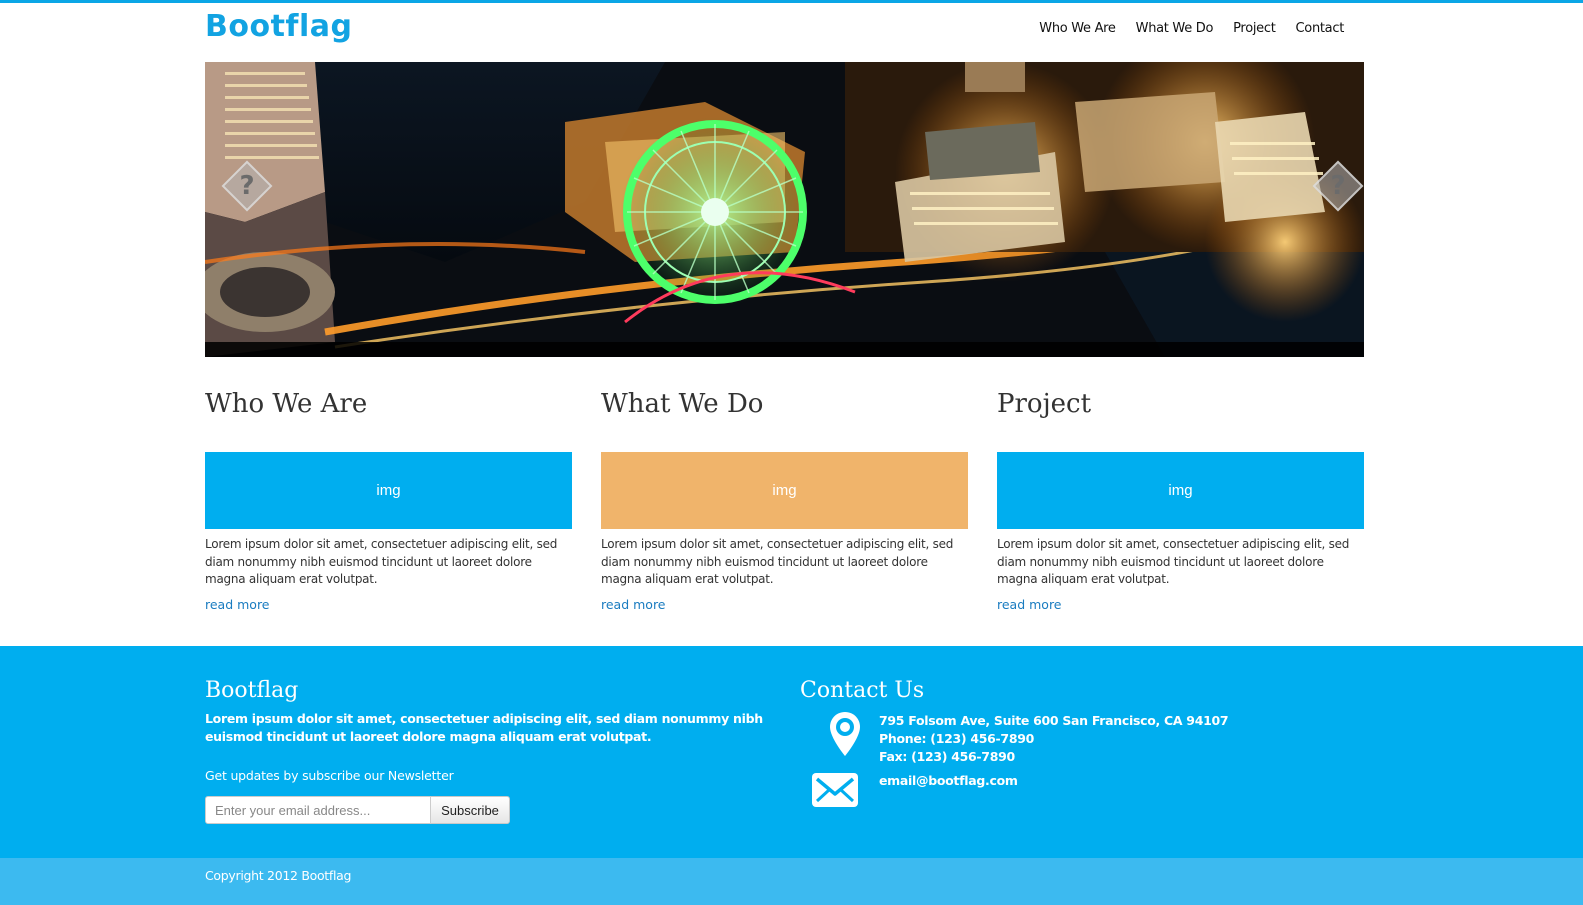 The image size is (1583, 905). Describe the element at coordinates (957, 738) in the screenshot. I see `phone-text: Phone: (123) 456-7890` at that location.